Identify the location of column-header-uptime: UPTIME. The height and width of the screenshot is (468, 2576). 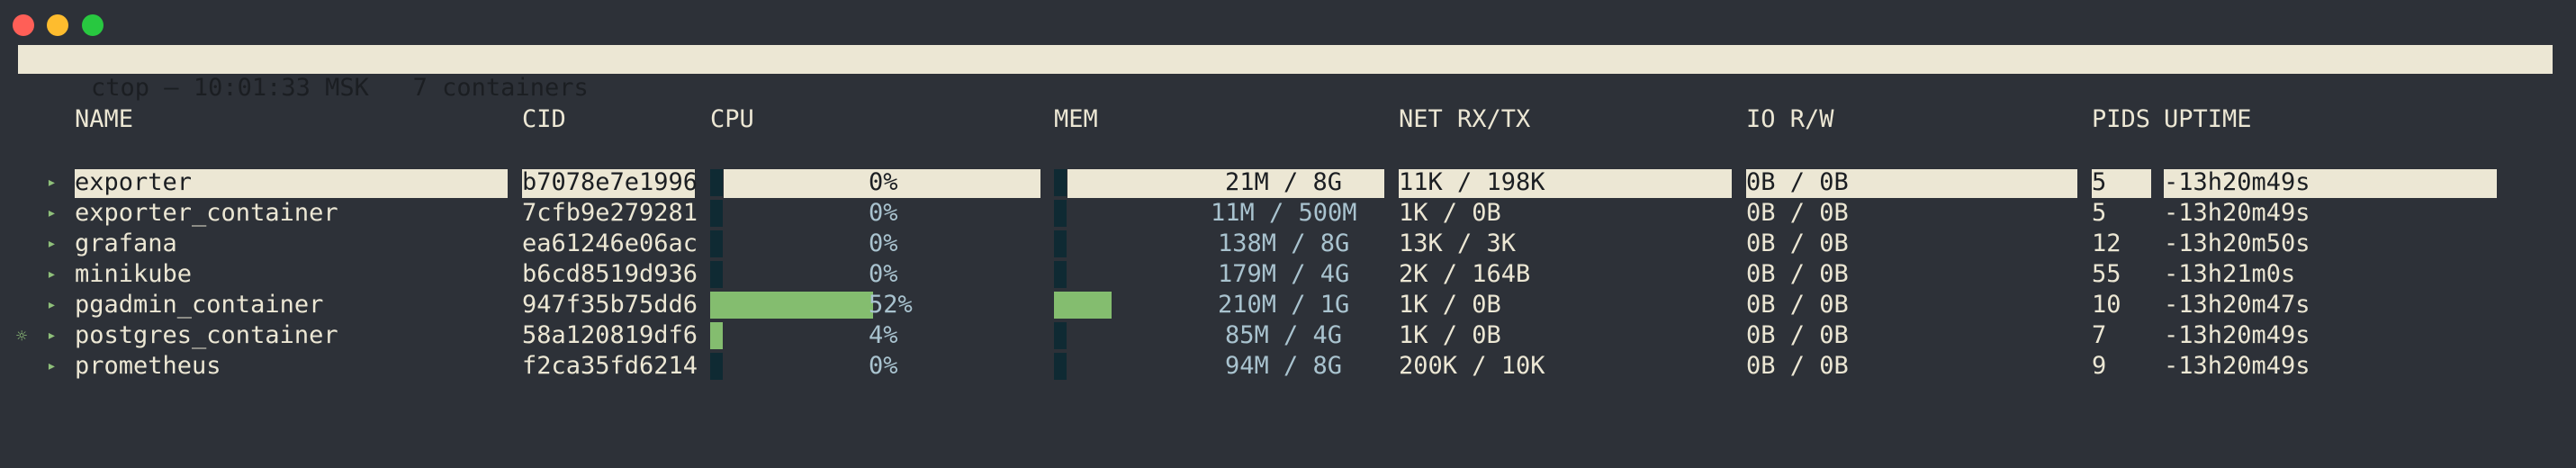
(2208, 119).